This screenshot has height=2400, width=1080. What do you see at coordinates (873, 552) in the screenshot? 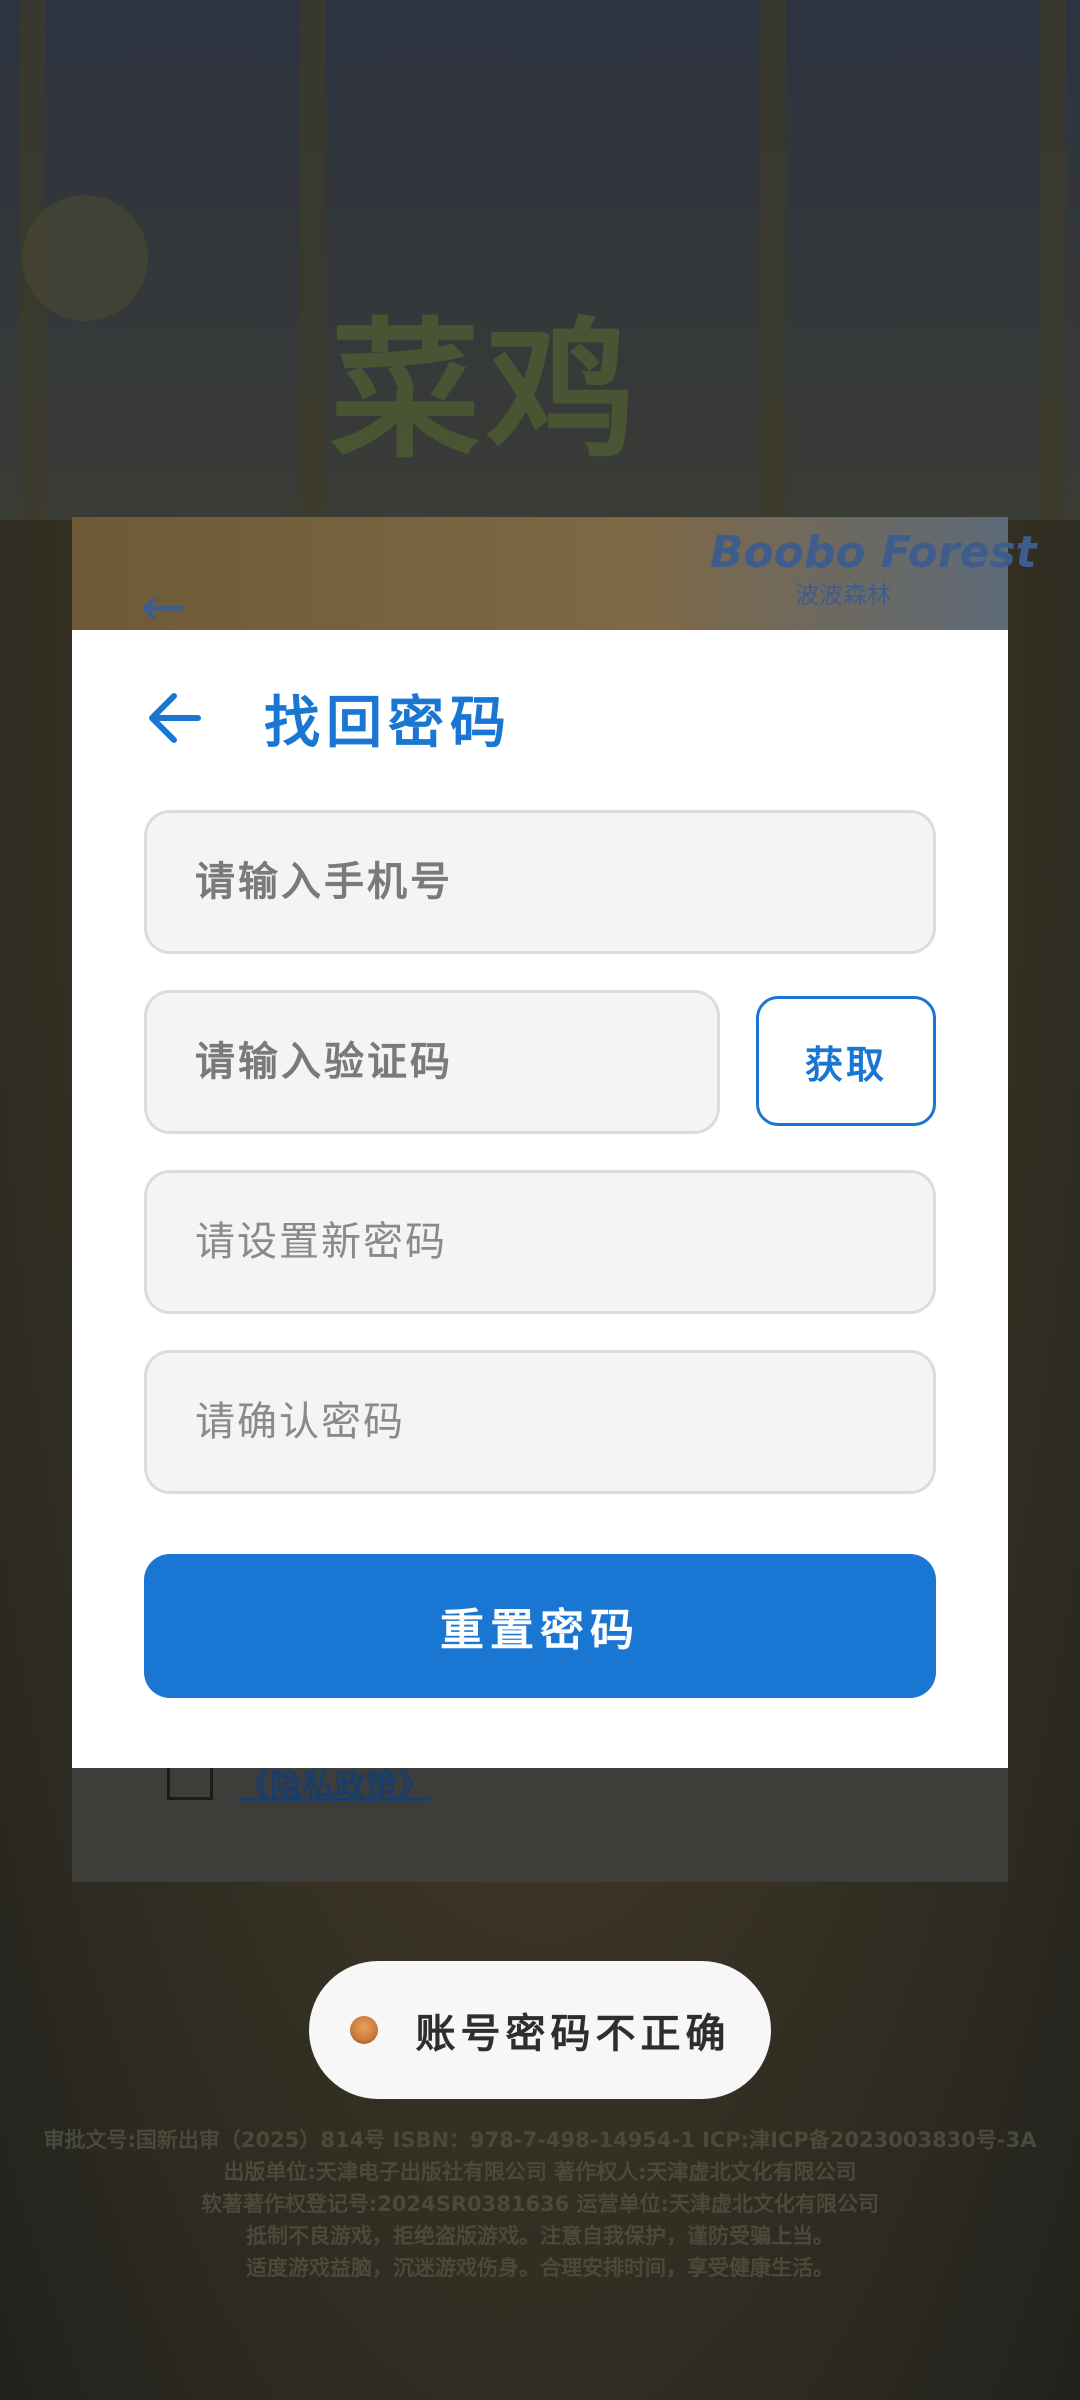
I see `brand-name: Boobo Forest` at bounding box center [873, 552].